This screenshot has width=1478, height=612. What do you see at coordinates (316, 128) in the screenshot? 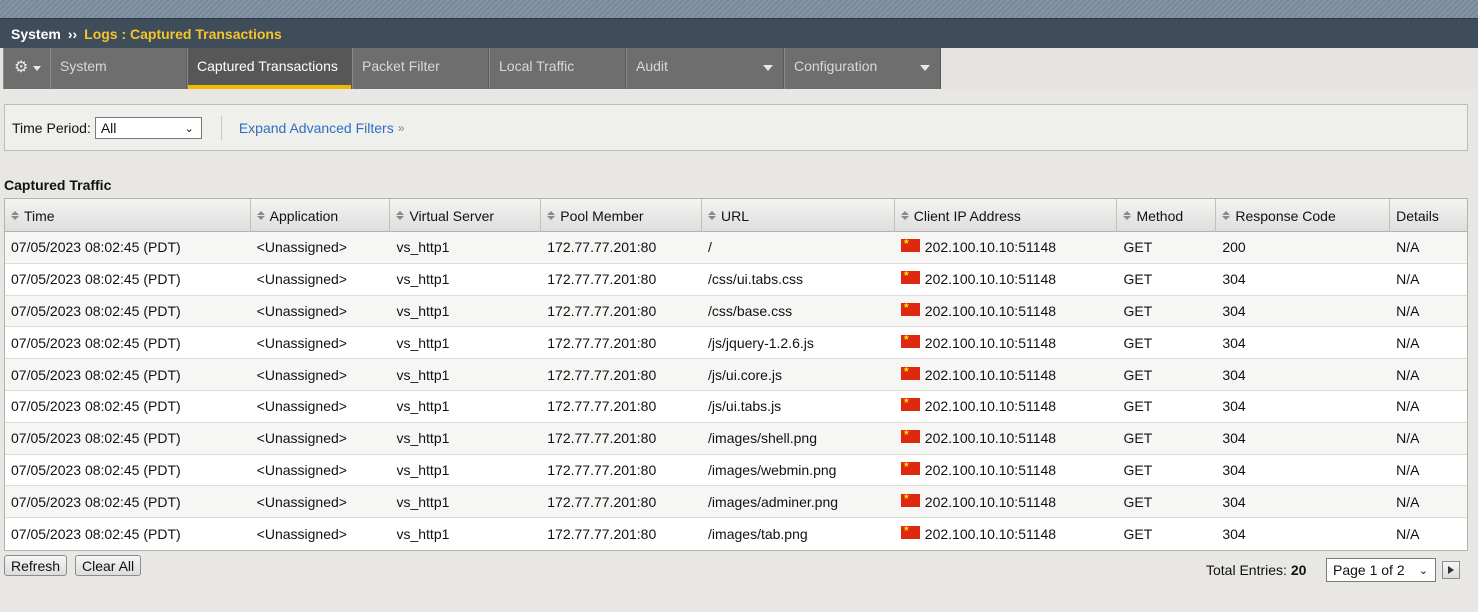
I see `expand-advanced-filters-link: Expand Advanced Filters` at bounding box center [316, 128].